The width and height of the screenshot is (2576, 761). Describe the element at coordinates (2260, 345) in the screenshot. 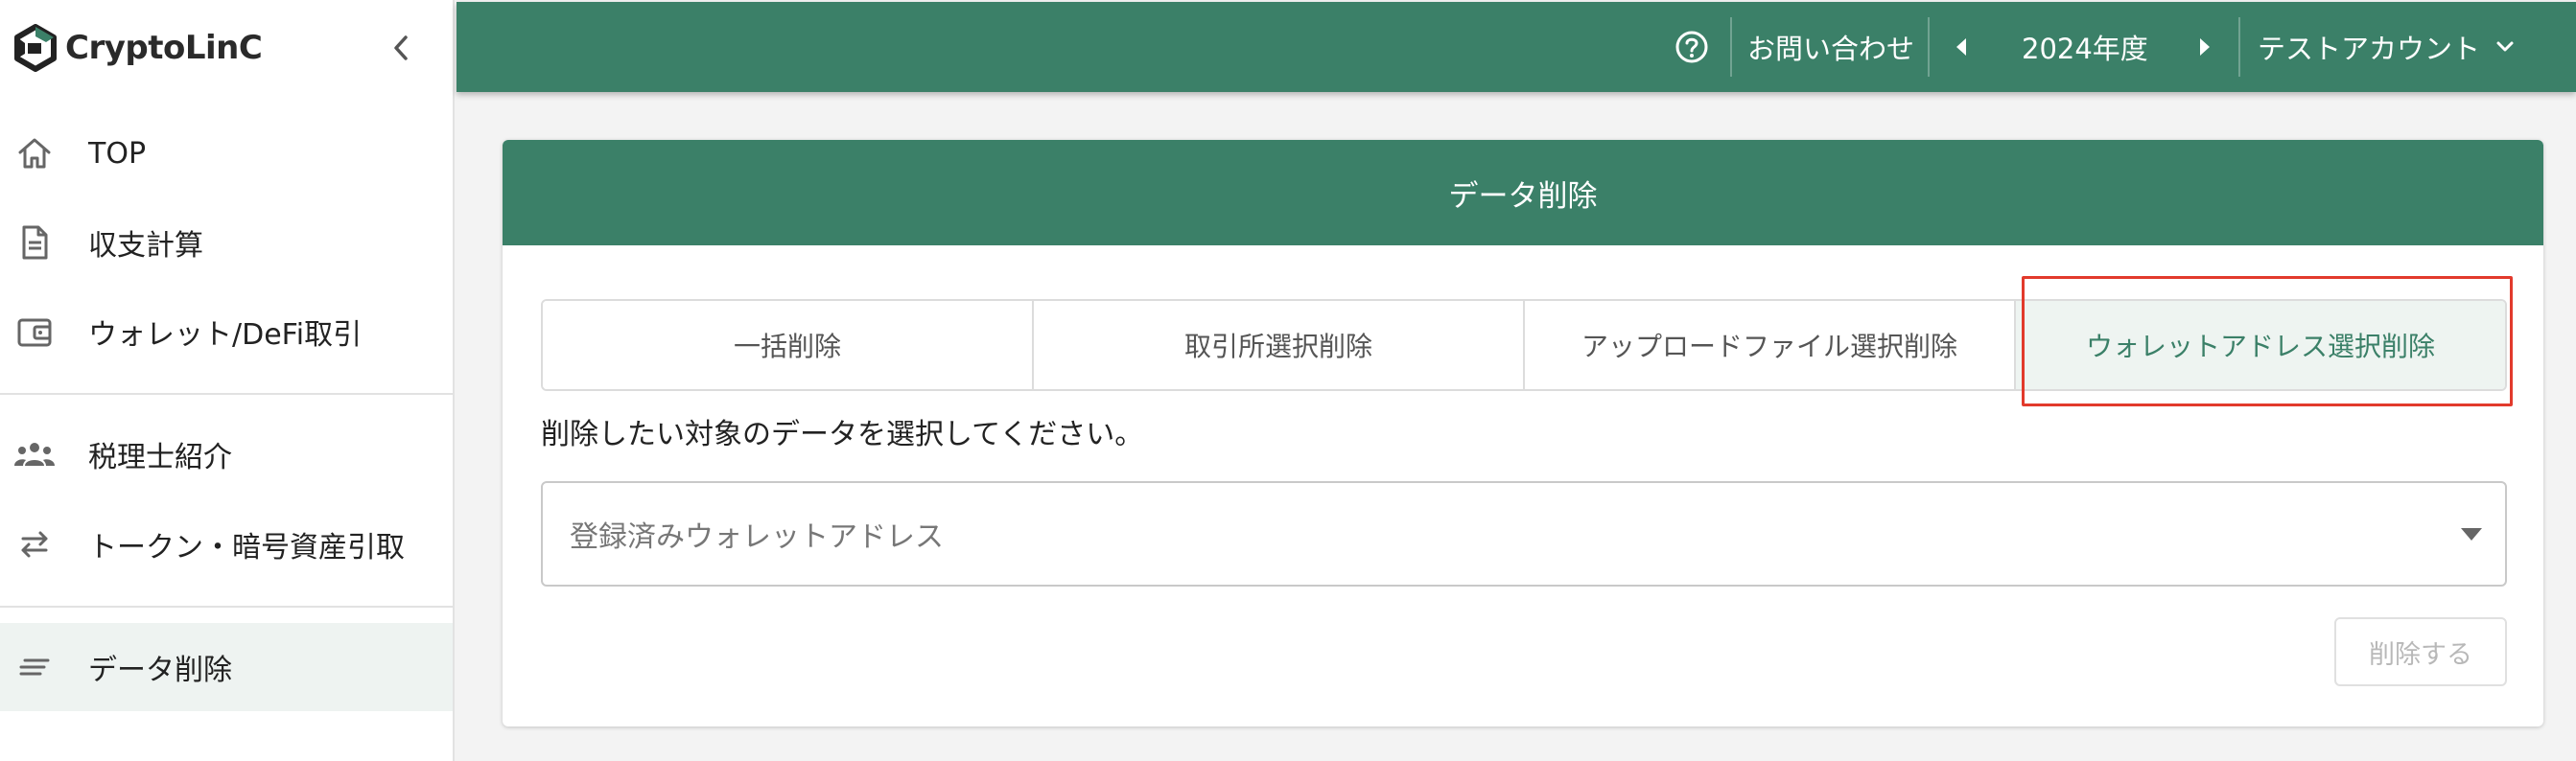

I see `tab-wallet-address-delete: ウォレットアドレス選択削除` at that location.